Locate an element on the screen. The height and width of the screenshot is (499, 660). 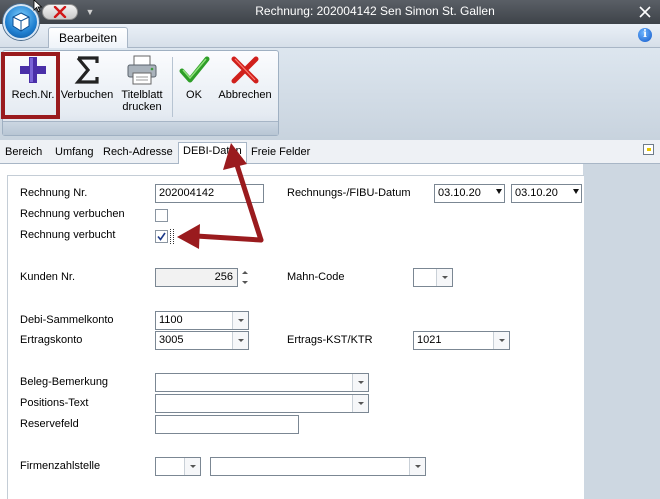
ertragskonto-select: 3005 is located at coordinates (202, 340).